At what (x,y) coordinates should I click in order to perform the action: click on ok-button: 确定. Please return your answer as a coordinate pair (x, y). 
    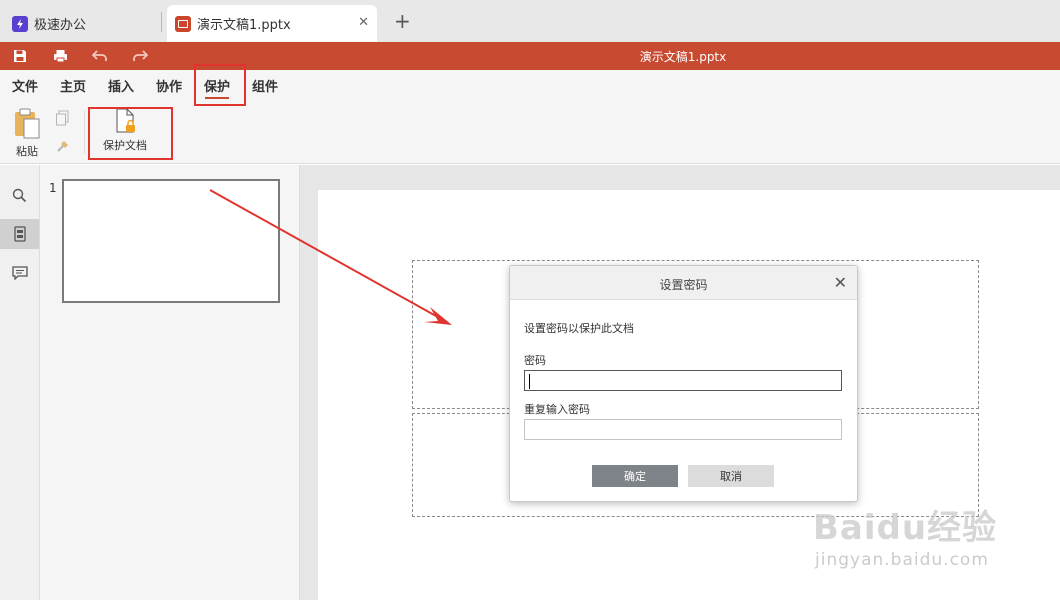
    Looking at the image, I should click on (635, 476).